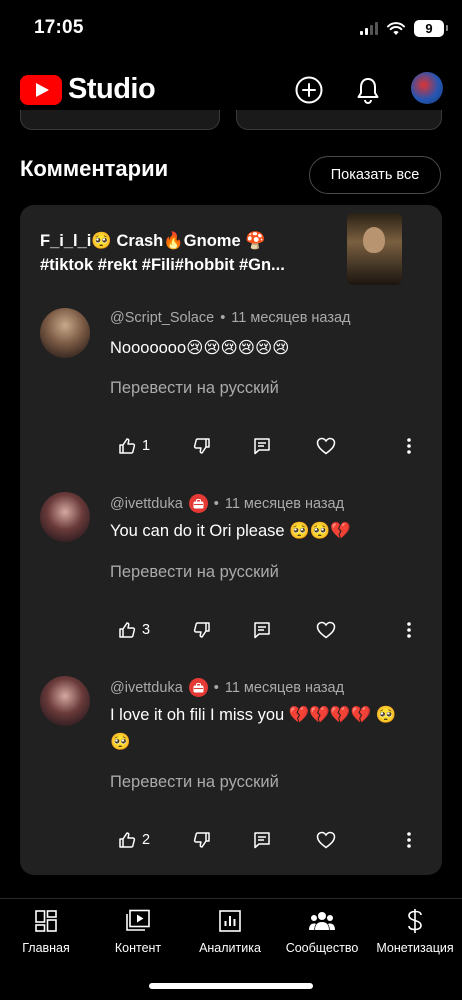 The width and height of the screenshot is (462, 1000). Describe the element at coordinates (230, 531) in the screenshot. I see `comment-text: You can do it Ori please 🥺🥺💔` at that location.